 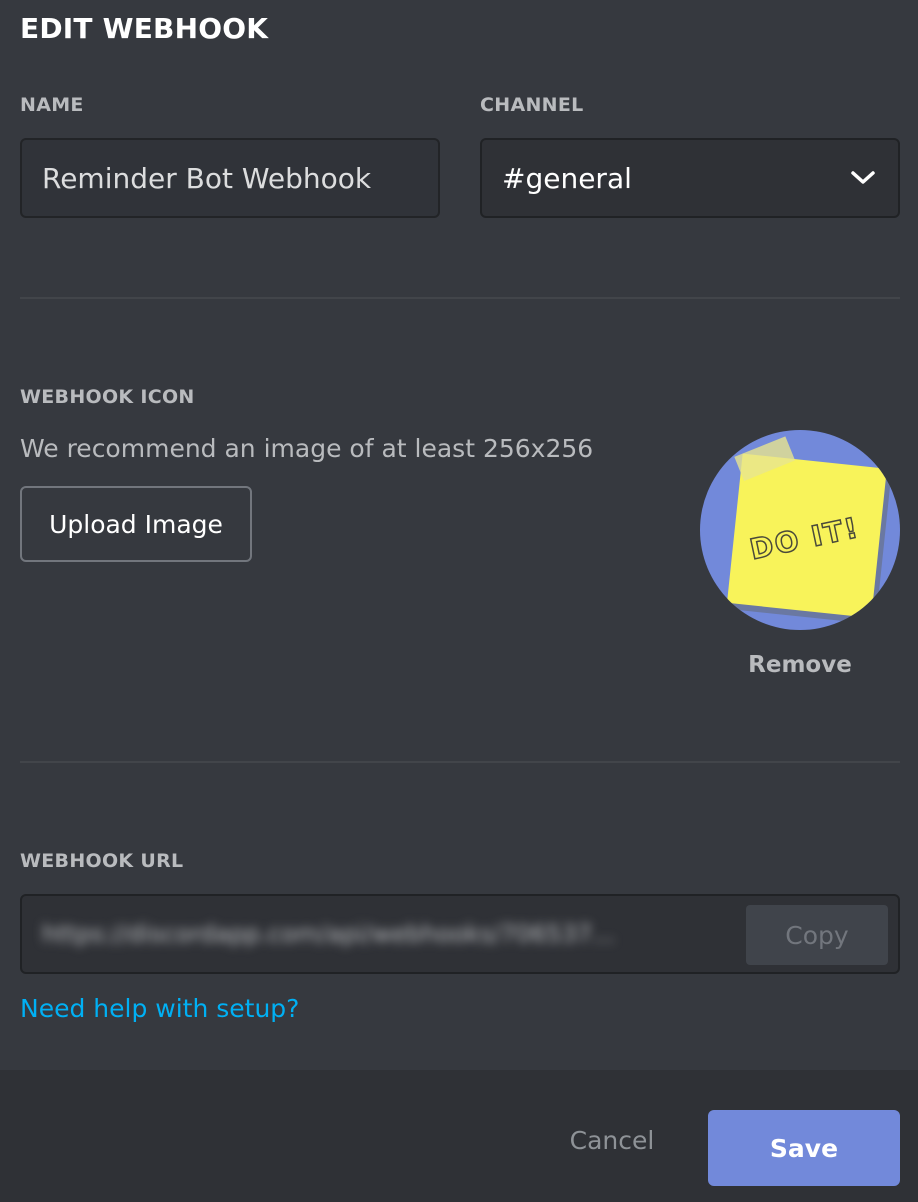 What do you see at coordinates (612, 1148) in the screenshot?
I see `cancel-button: Cancel` at bounding box center [612, 1148].